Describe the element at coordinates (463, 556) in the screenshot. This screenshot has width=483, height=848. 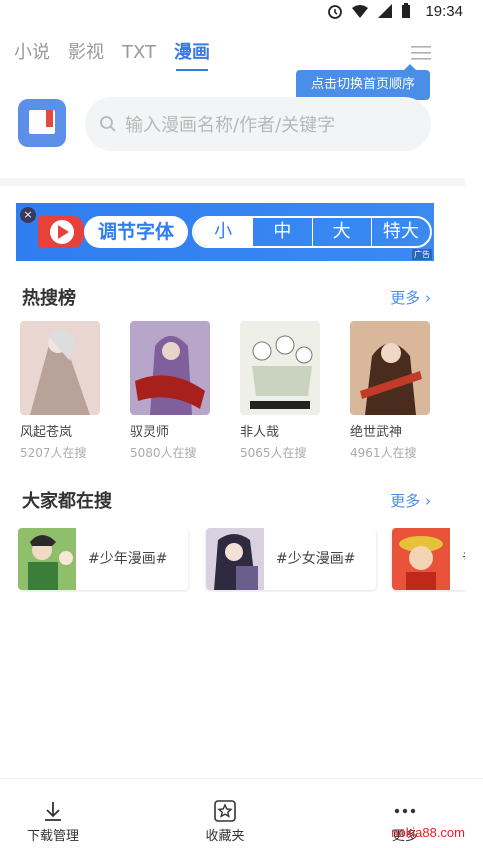
I see `tag-label: #` at that location.